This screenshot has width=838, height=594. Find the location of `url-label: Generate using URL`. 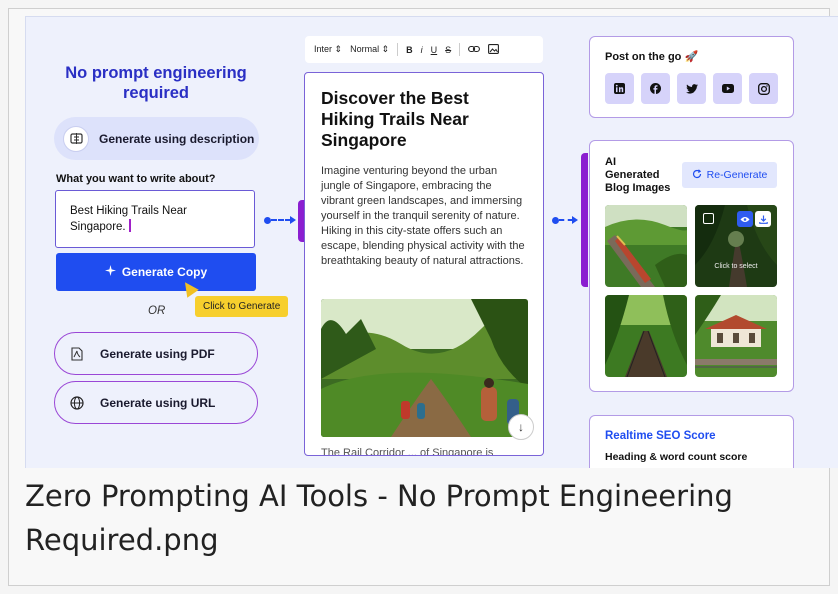

url-label: Generate using URL is located at coordinates (158, 402).